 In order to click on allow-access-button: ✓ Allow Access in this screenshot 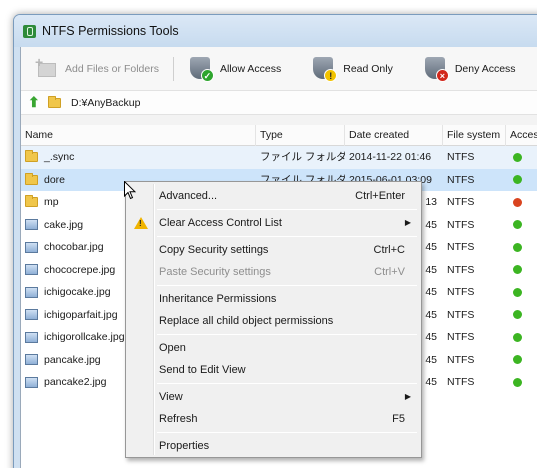, I will do `click(234, 69)`.